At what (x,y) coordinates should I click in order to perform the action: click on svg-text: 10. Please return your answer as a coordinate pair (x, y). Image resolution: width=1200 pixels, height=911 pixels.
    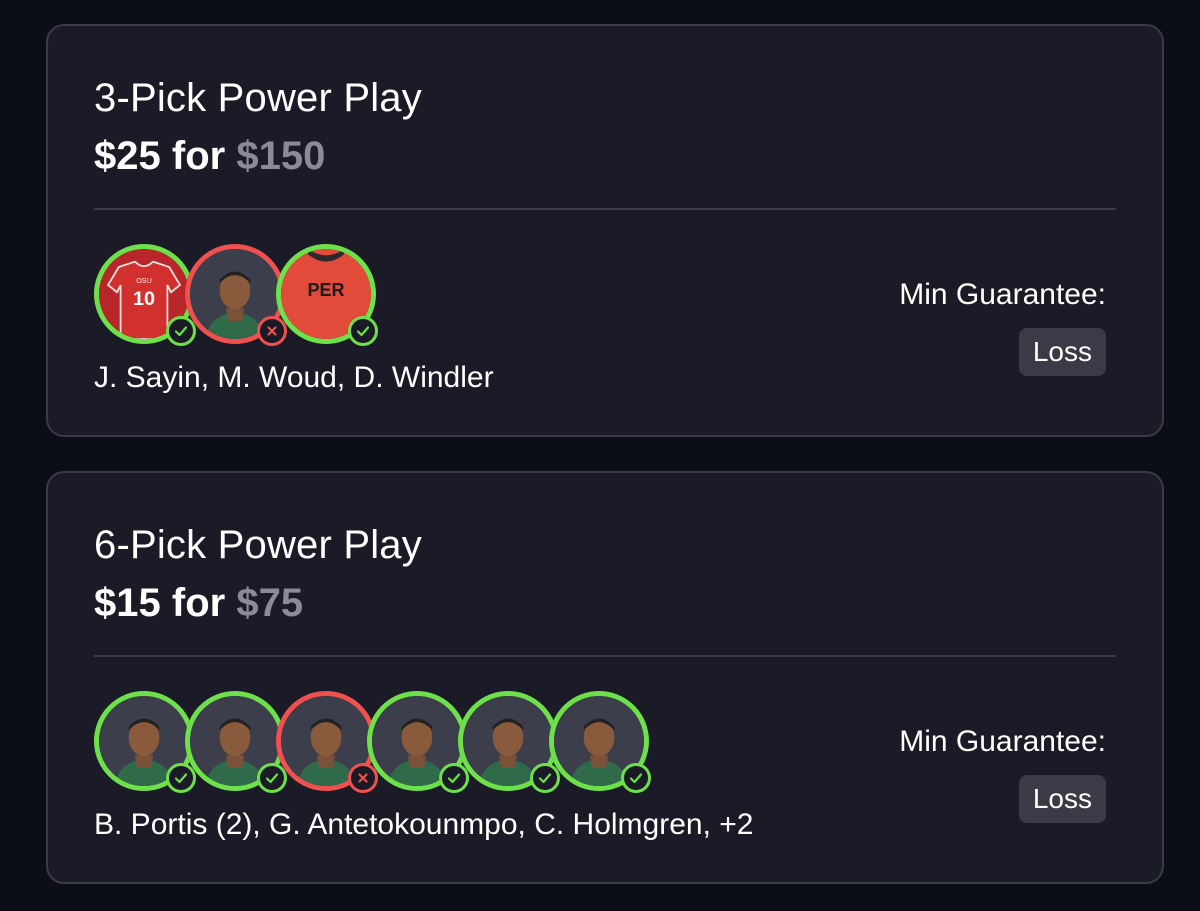
    Looking at the image, I should click on (144, 299).